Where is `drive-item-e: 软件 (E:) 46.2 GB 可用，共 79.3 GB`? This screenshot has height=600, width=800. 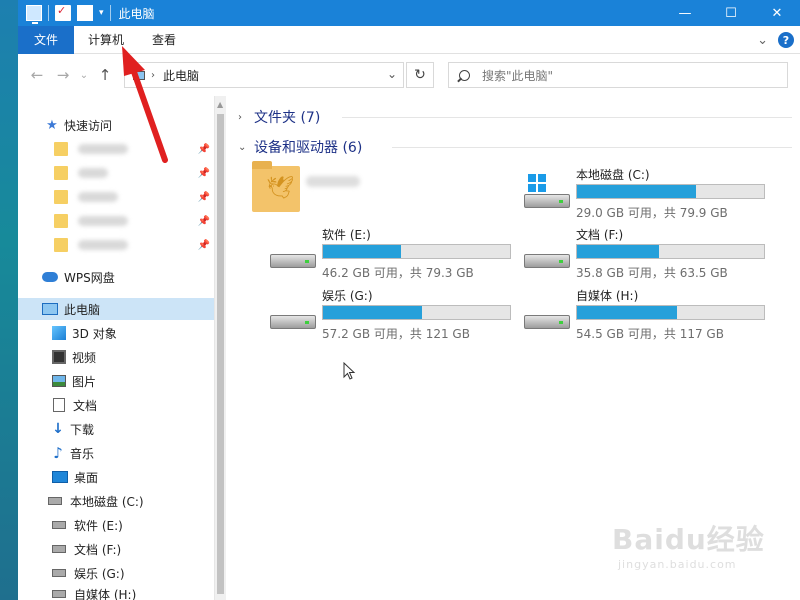 drive-item-e: 软件 (E:) 46.2 GB 可用，共 79.3 GB is located at coordinates (395, 254).